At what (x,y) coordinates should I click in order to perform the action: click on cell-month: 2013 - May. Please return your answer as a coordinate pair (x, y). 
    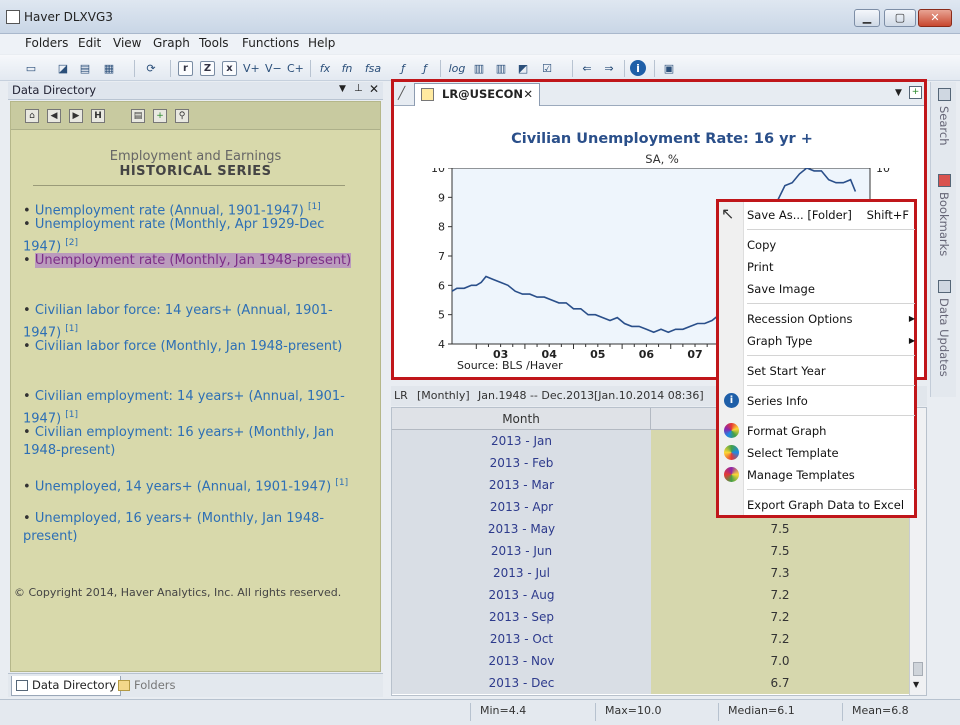
    Looking at the image, I should click on (521, 529).